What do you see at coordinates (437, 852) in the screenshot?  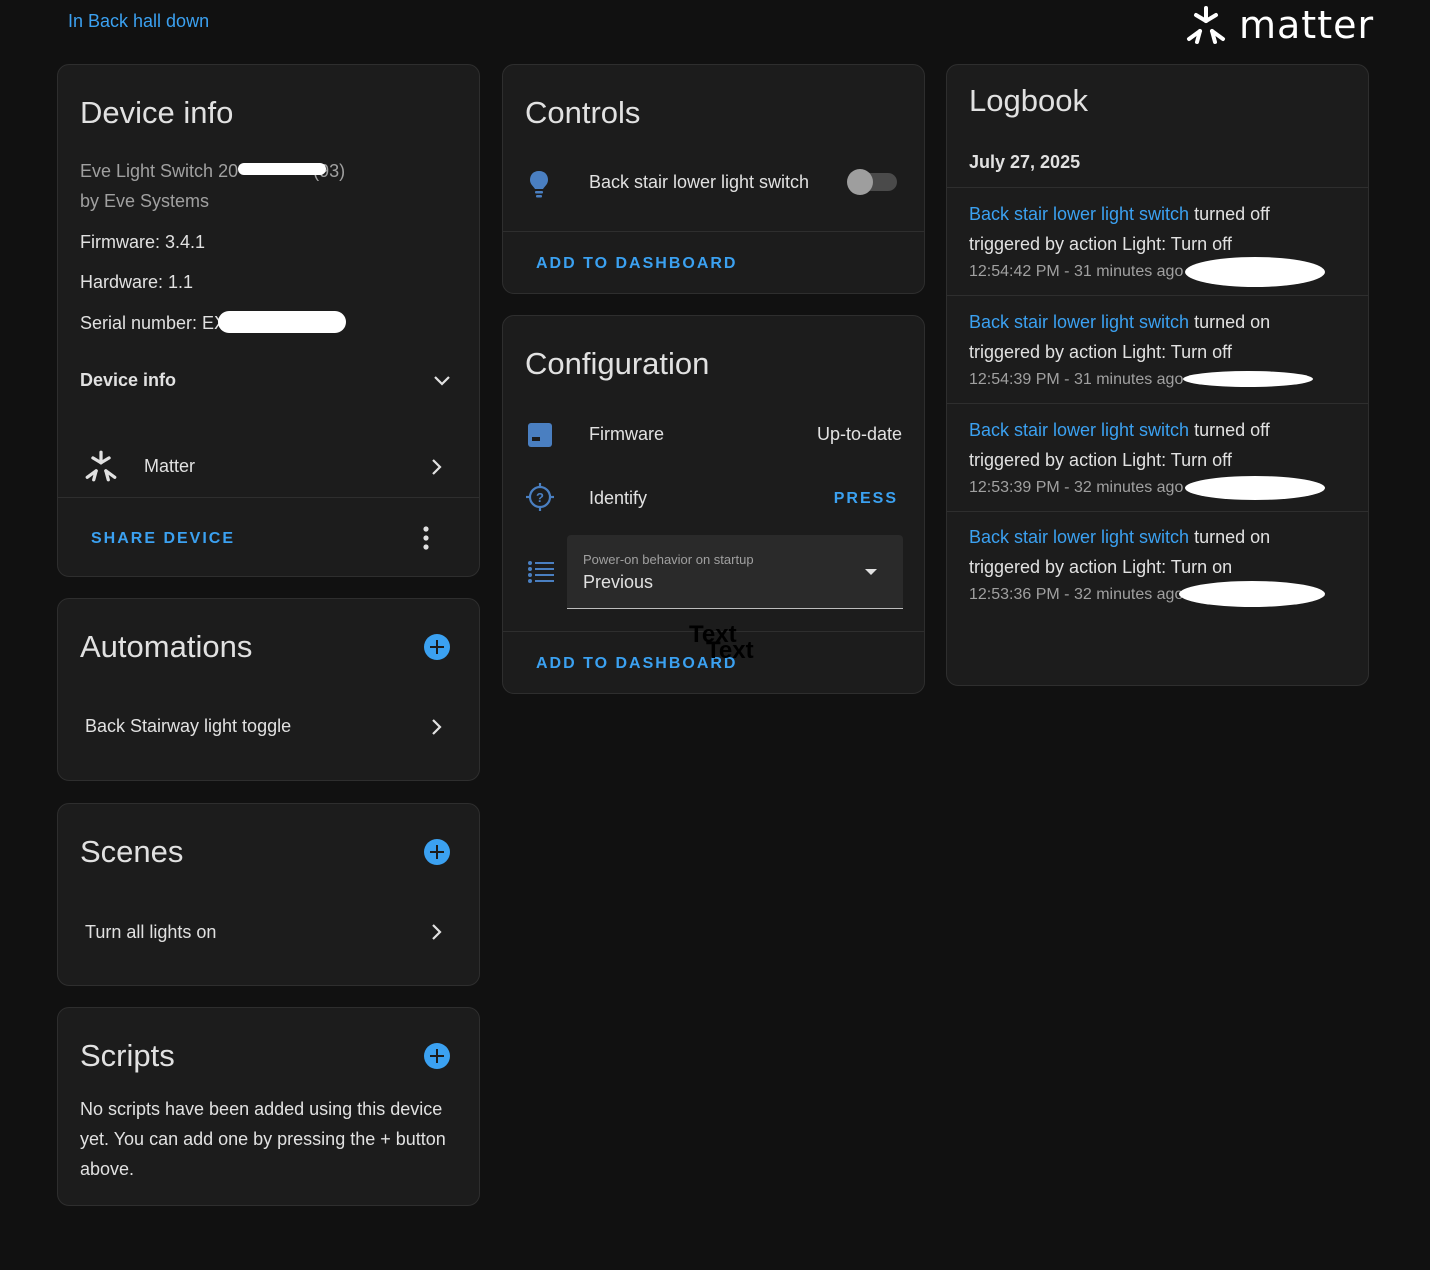 I see `add-scene-button` at bounding box center [437, 852].